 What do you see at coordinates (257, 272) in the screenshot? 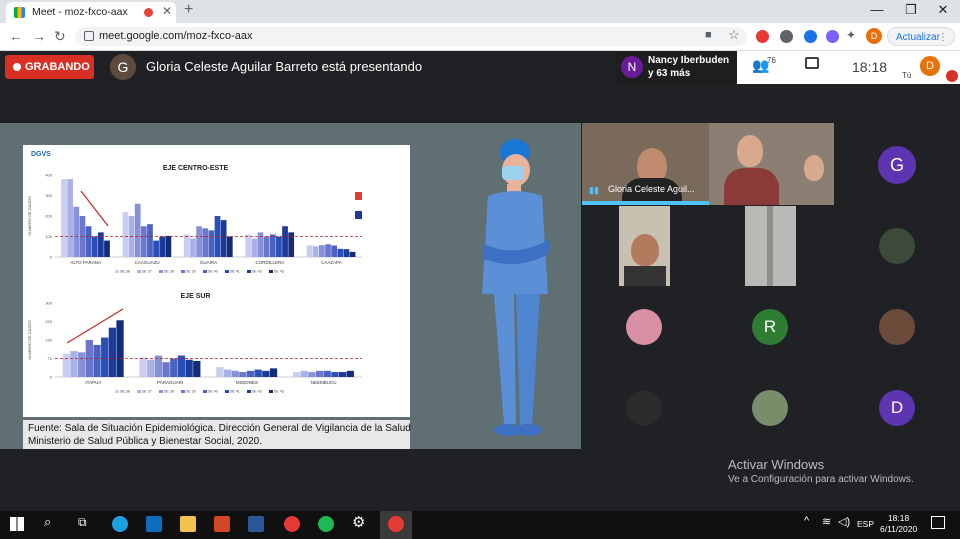
I see `legend-label: SE 42` at bounding box center [257, 272].